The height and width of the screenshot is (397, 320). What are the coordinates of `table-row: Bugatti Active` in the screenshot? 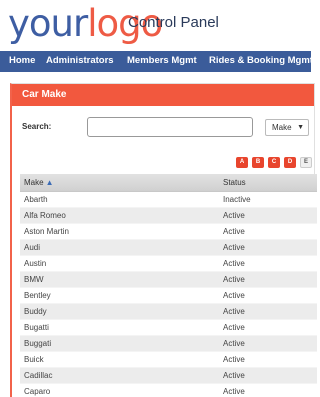 It's located at (168, 328).